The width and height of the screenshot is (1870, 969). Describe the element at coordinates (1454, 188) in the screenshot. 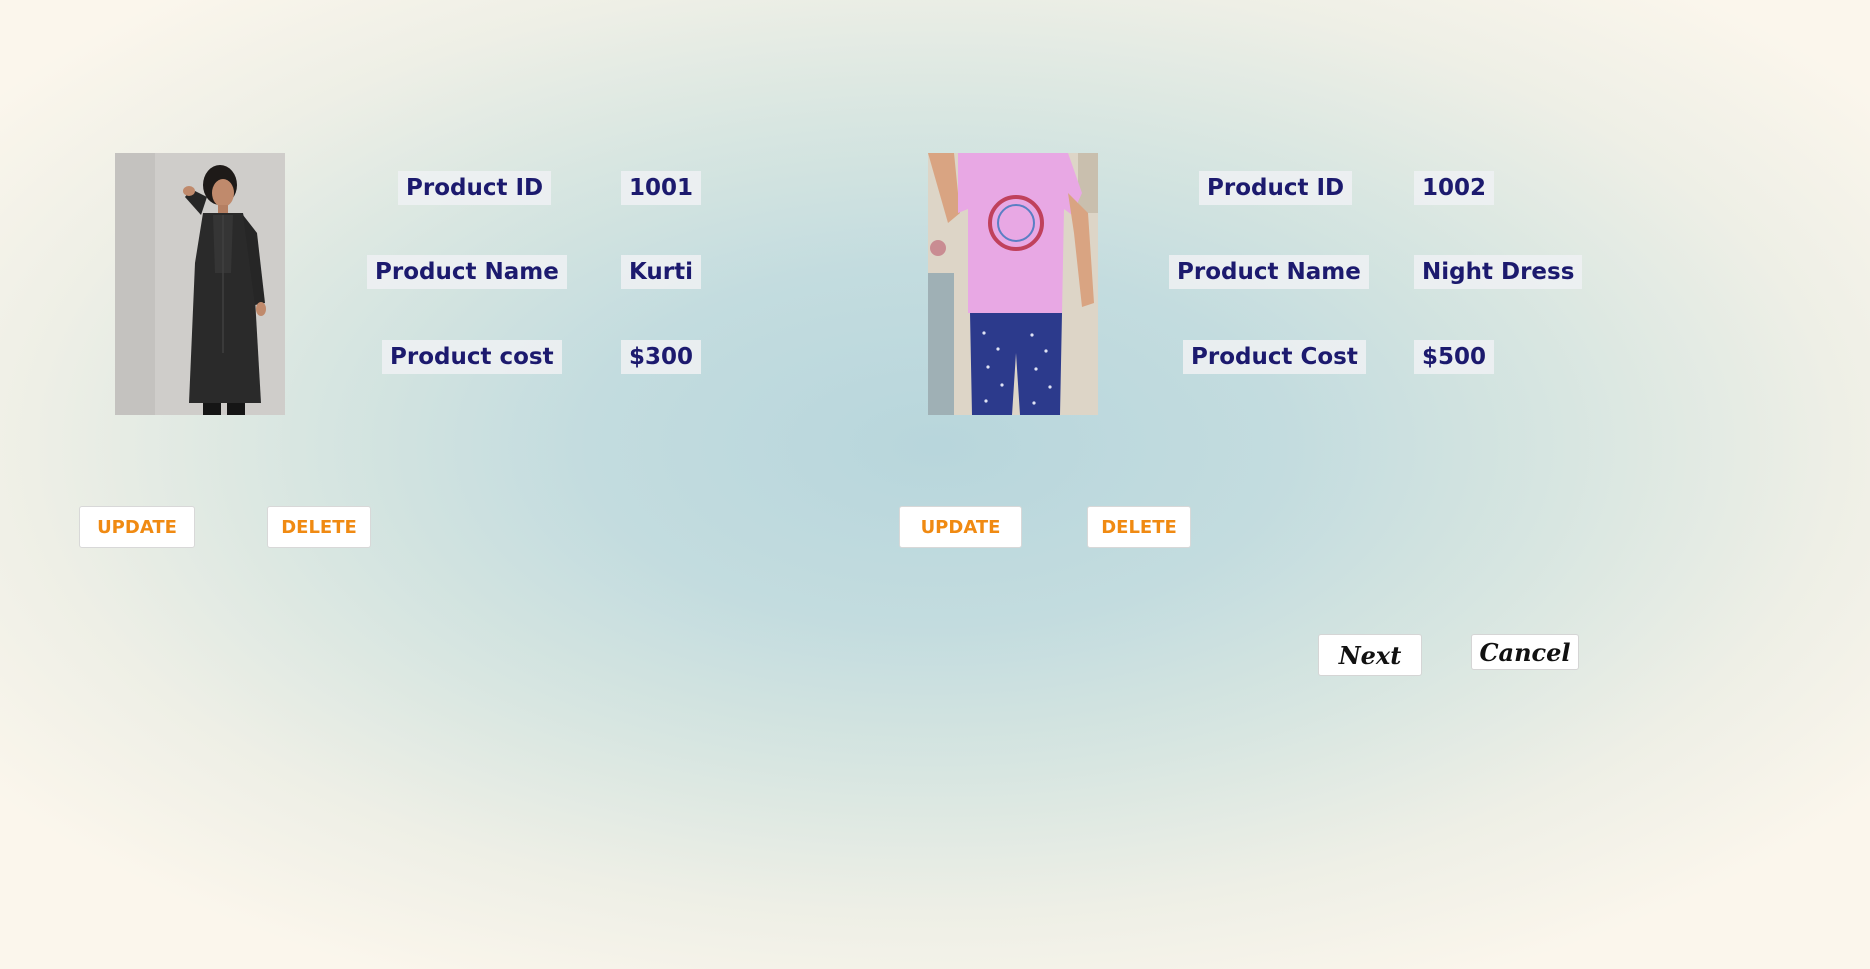

I see `product-id-value: 1002` at that location.